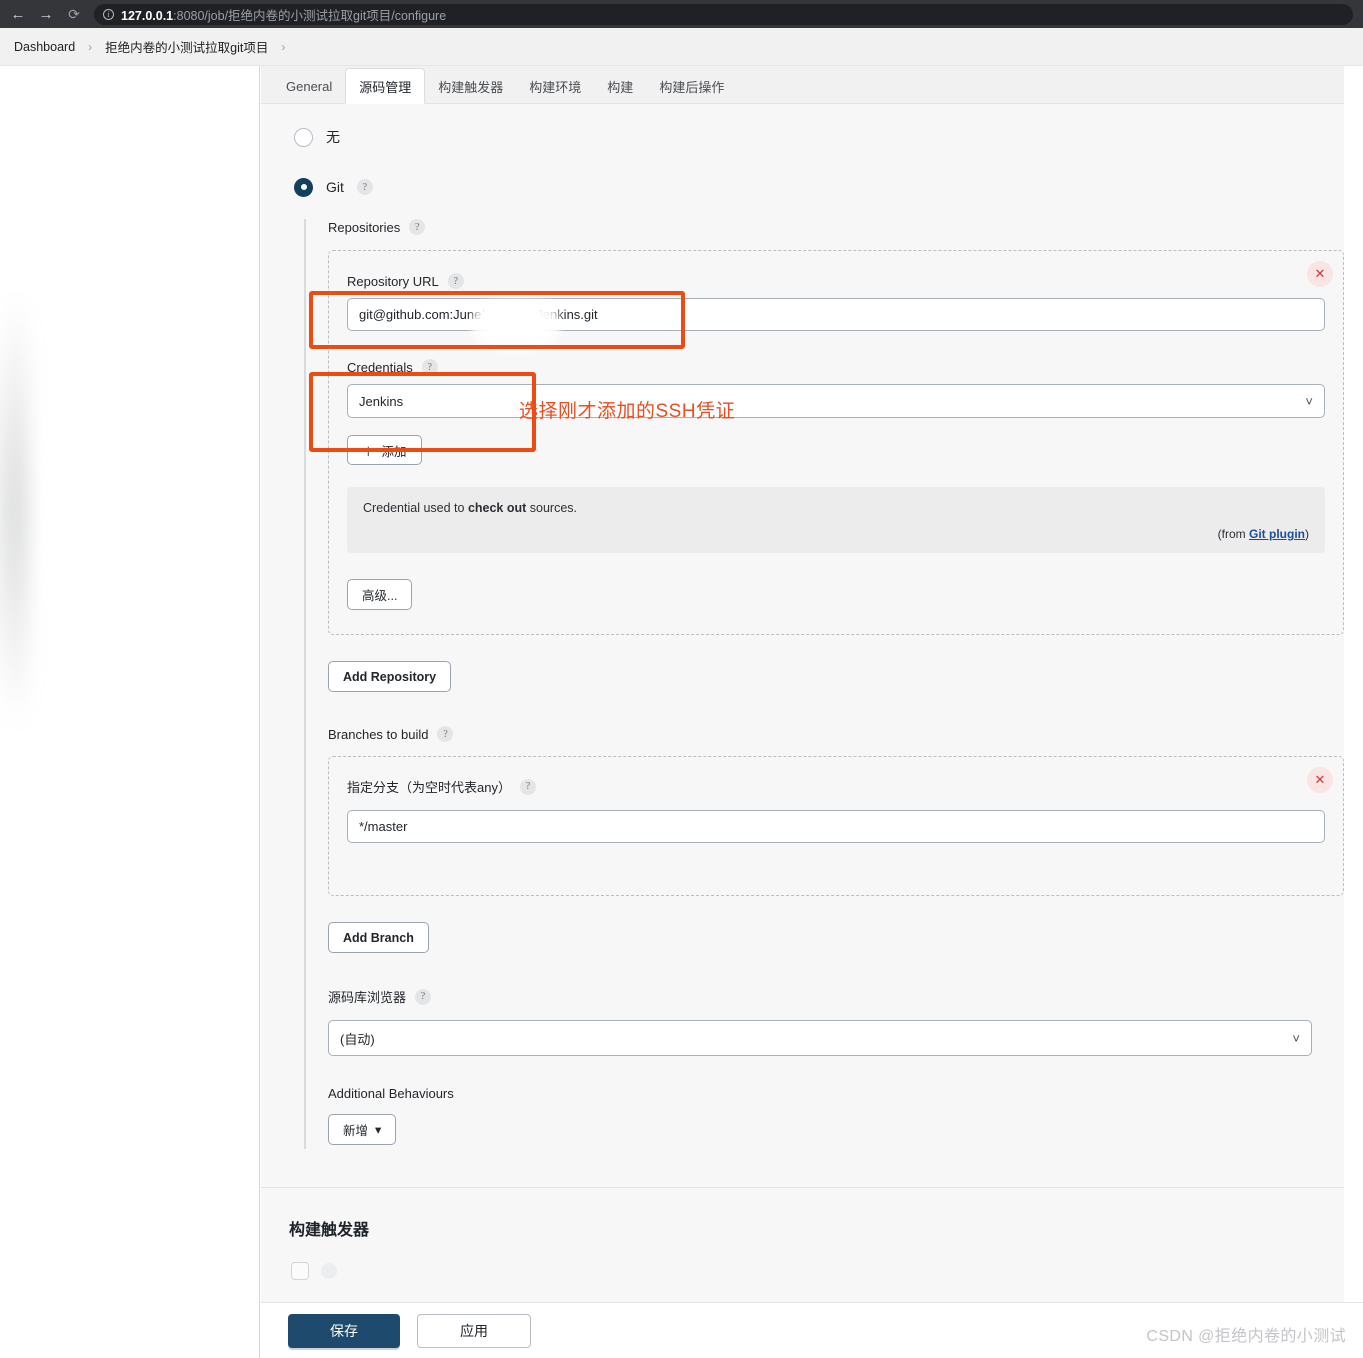  I want to click on credential-note-pre: Credential used to, so click(415, 508).